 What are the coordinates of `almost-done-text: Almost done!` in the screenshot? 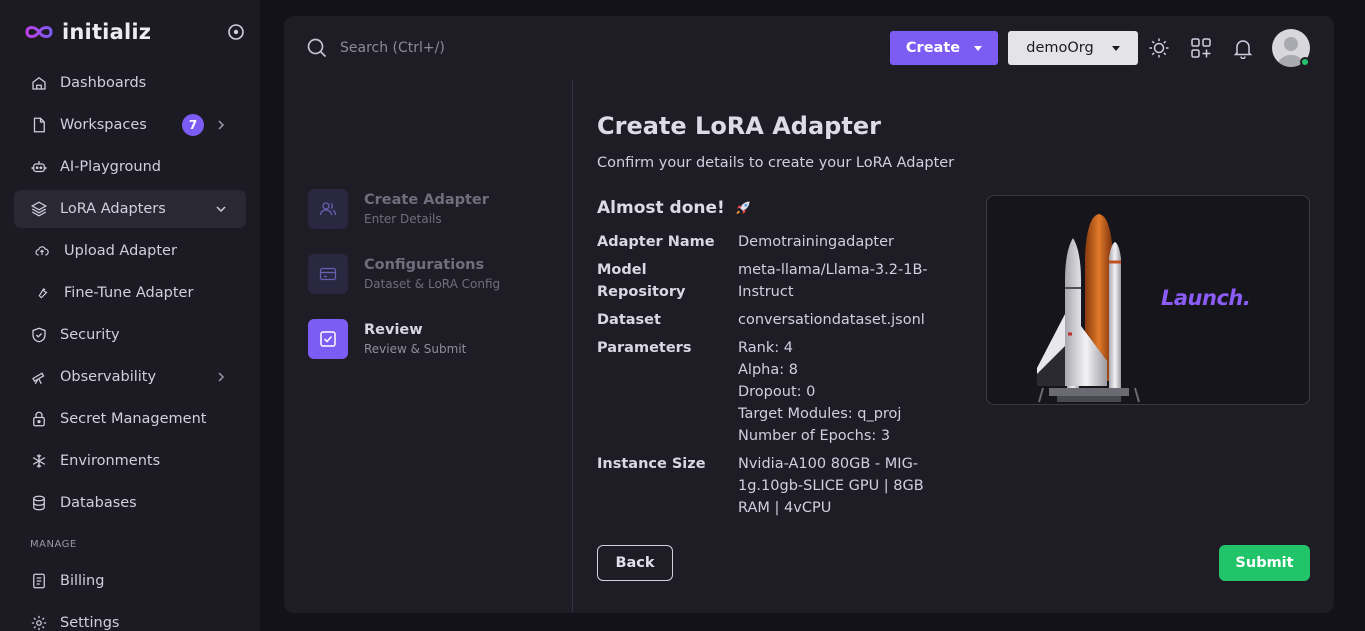 It's located at (661, 208).